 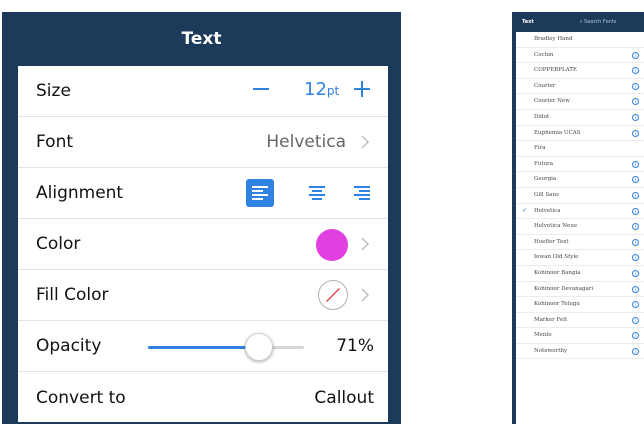 What do you see at coordinates (344, 397) in the screenshot?
I see `convert-to-value: Callout` at bounding box center [344, 397].